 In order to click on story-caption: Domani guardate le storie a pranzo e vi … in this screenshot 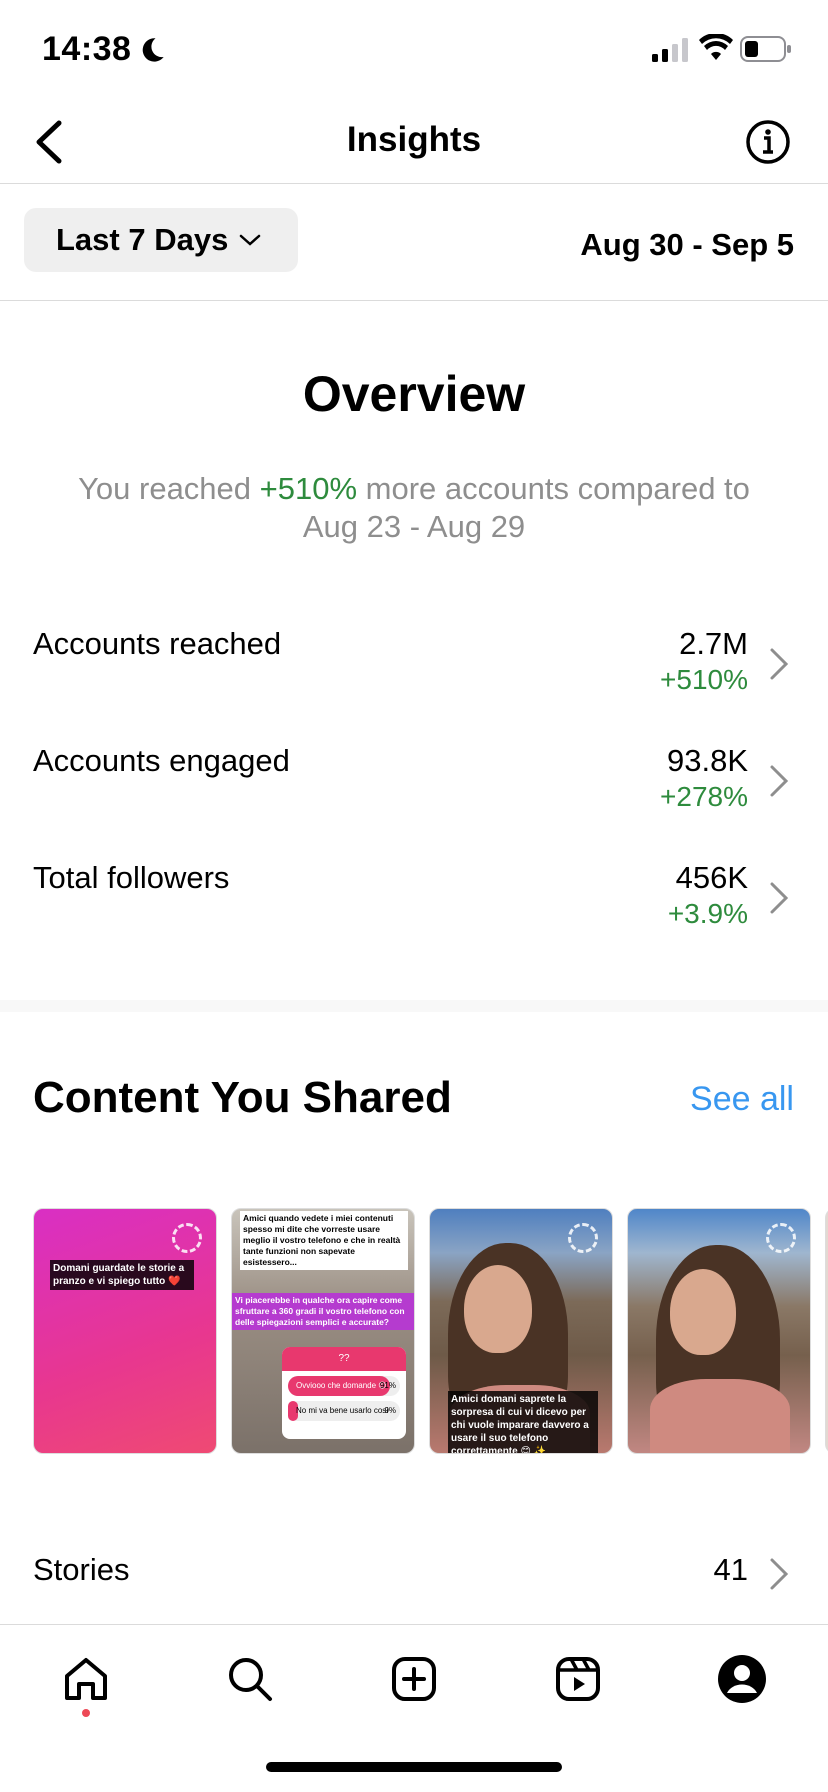, I will do `click(122, 1275)`.